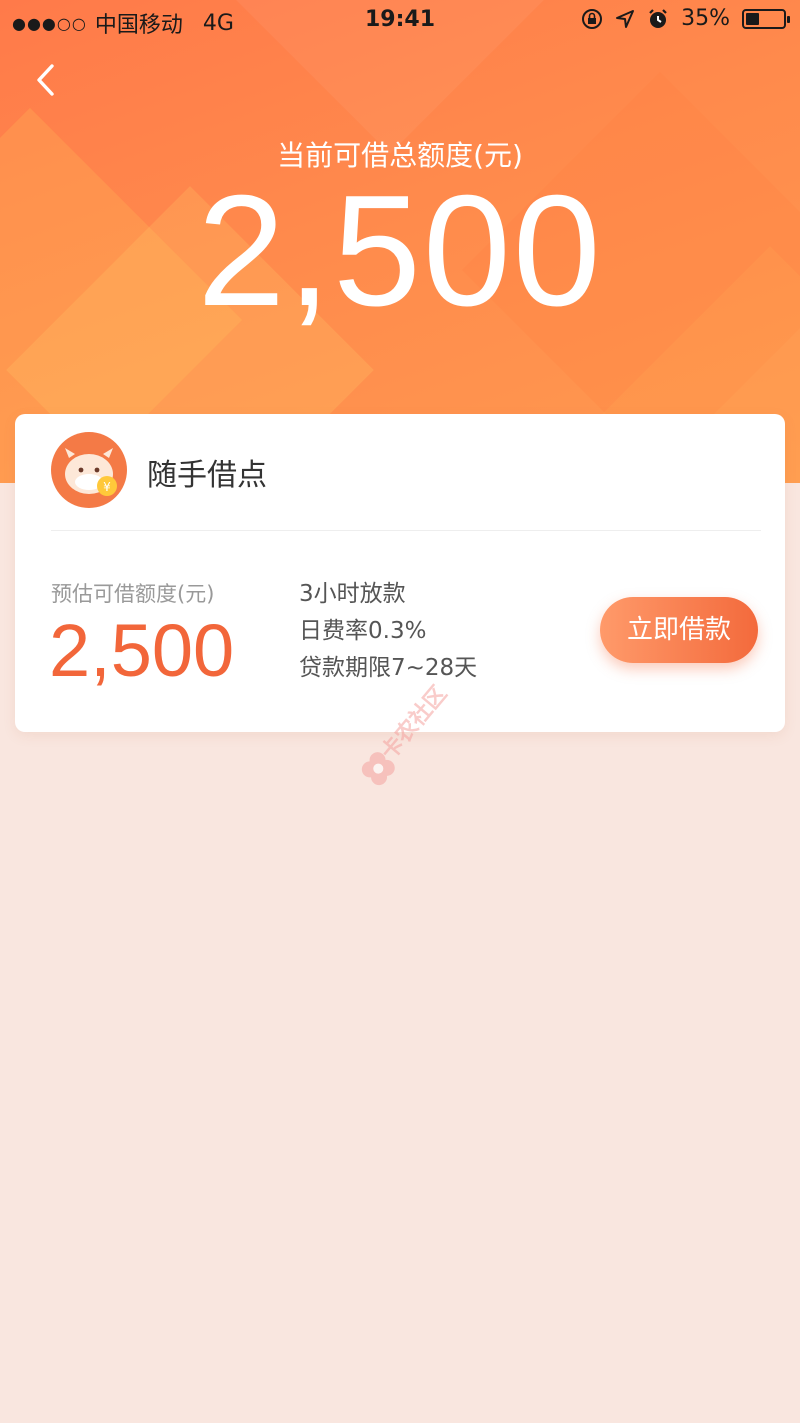  What do you see at coordinates (679, 630) in the screenshot?
I see `apply-loan-button: 立即借款` at bounding box center [679, 630].